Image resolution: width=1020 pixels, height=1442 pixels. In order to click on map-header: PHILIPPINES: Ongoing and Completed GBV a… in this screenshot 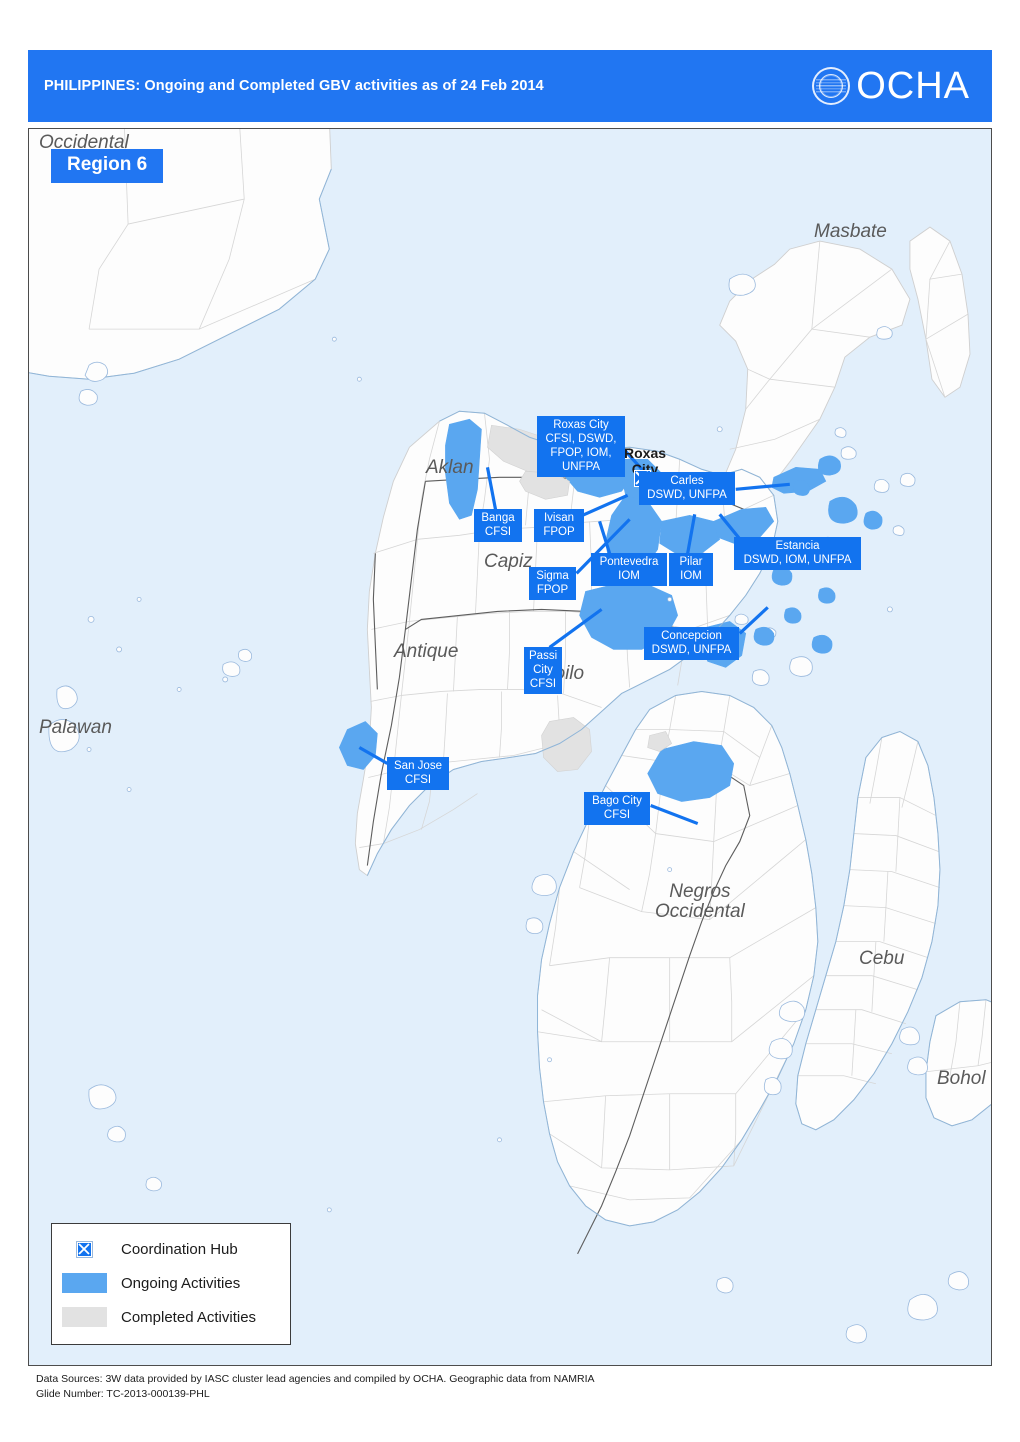, I will do `click(510, 86)`.